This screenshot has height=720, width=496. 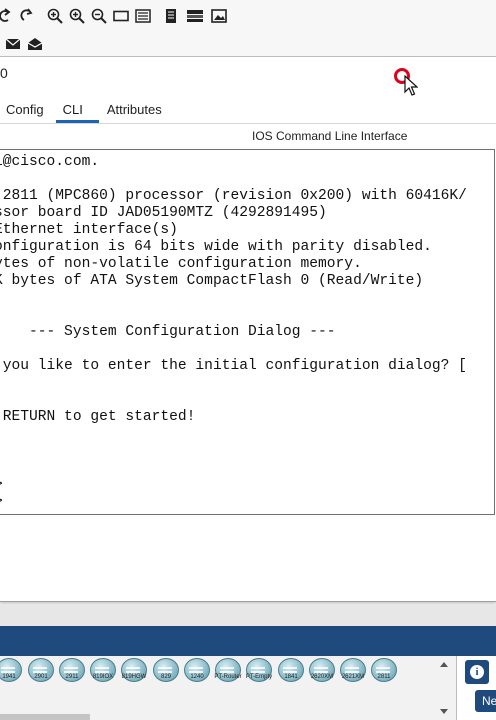 I want to click on device-stack-icon, so click(x=195, y=16).